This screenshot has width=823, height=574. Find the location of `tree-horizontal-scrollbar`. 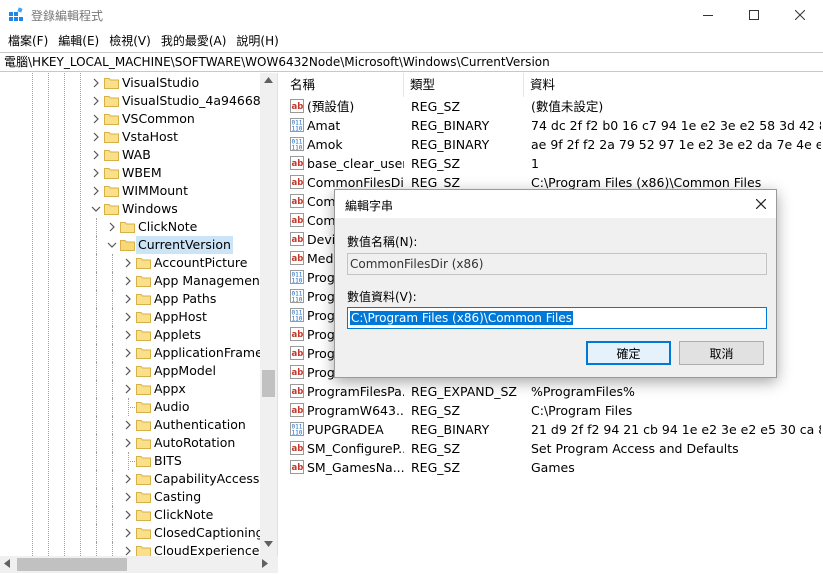

tree-horizontal-scrollbar is located at coordinates (139, 564).